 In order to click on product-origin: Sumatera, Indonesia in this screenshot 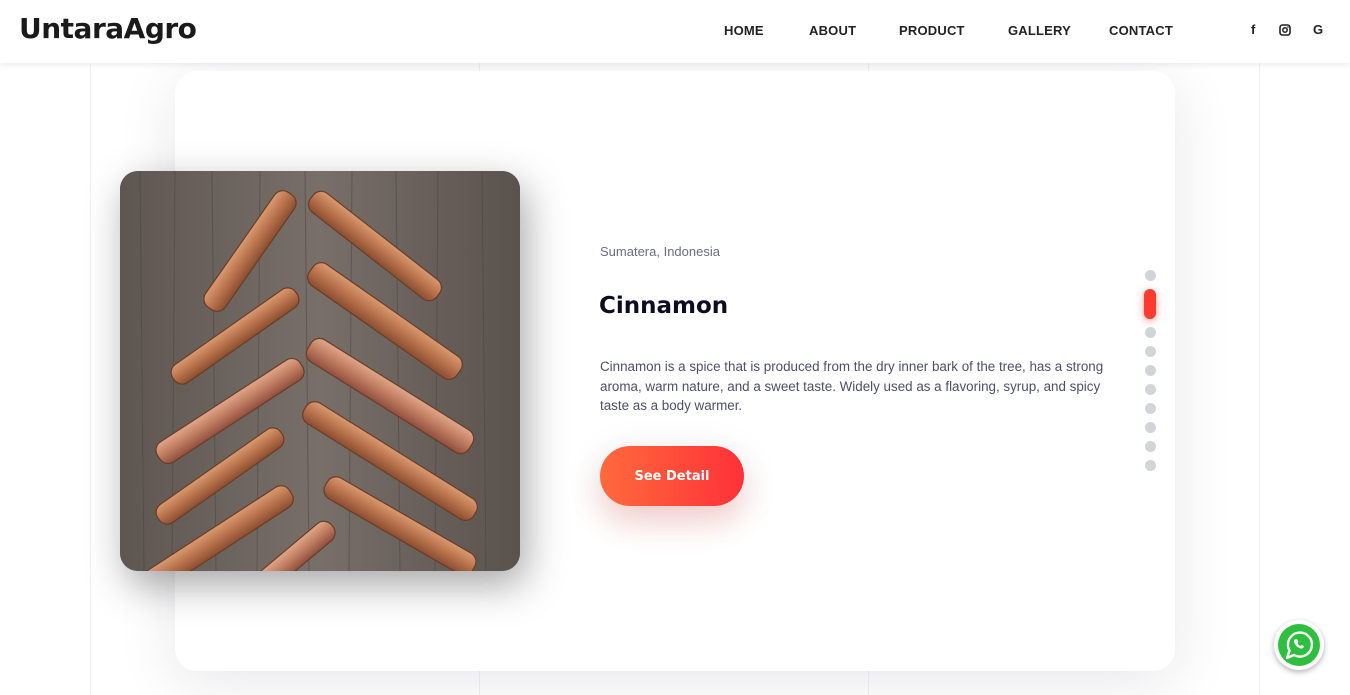, I will do `click(660, 251)`.